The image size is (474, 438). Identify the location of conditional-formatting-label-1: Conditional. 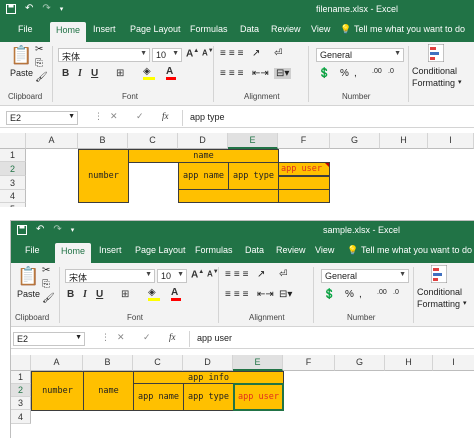
(439, 292).